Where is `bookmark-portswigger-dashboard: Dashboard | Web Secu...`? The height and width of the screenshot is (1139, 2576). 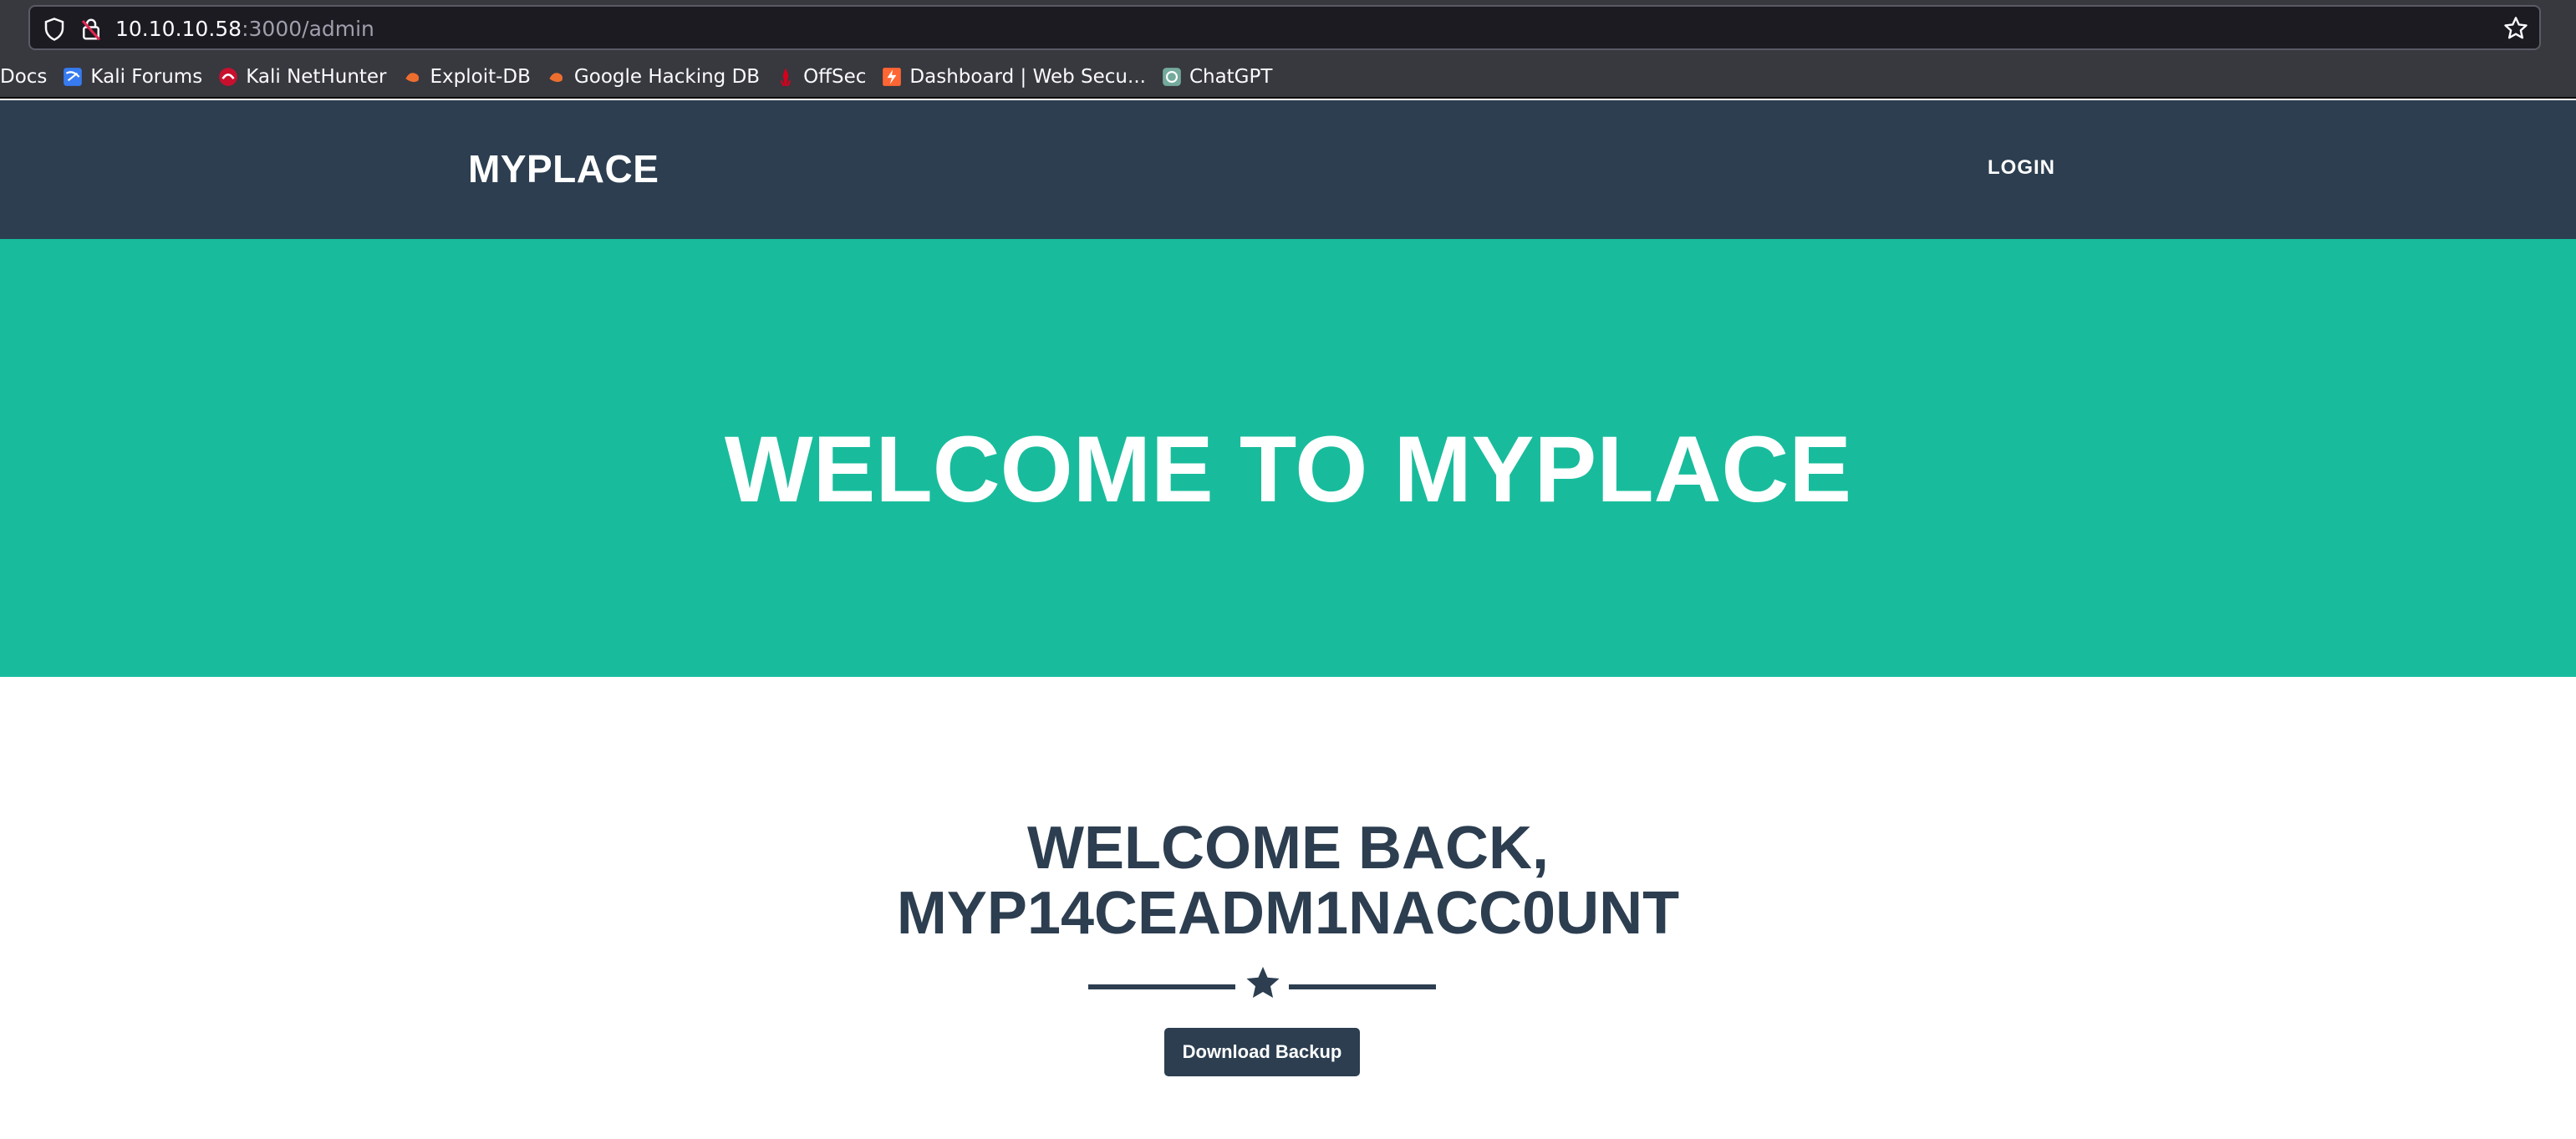
bookmark-portswigger-dashboard: Dashboard | Web Secu... is located at coordinates (1013, 77).